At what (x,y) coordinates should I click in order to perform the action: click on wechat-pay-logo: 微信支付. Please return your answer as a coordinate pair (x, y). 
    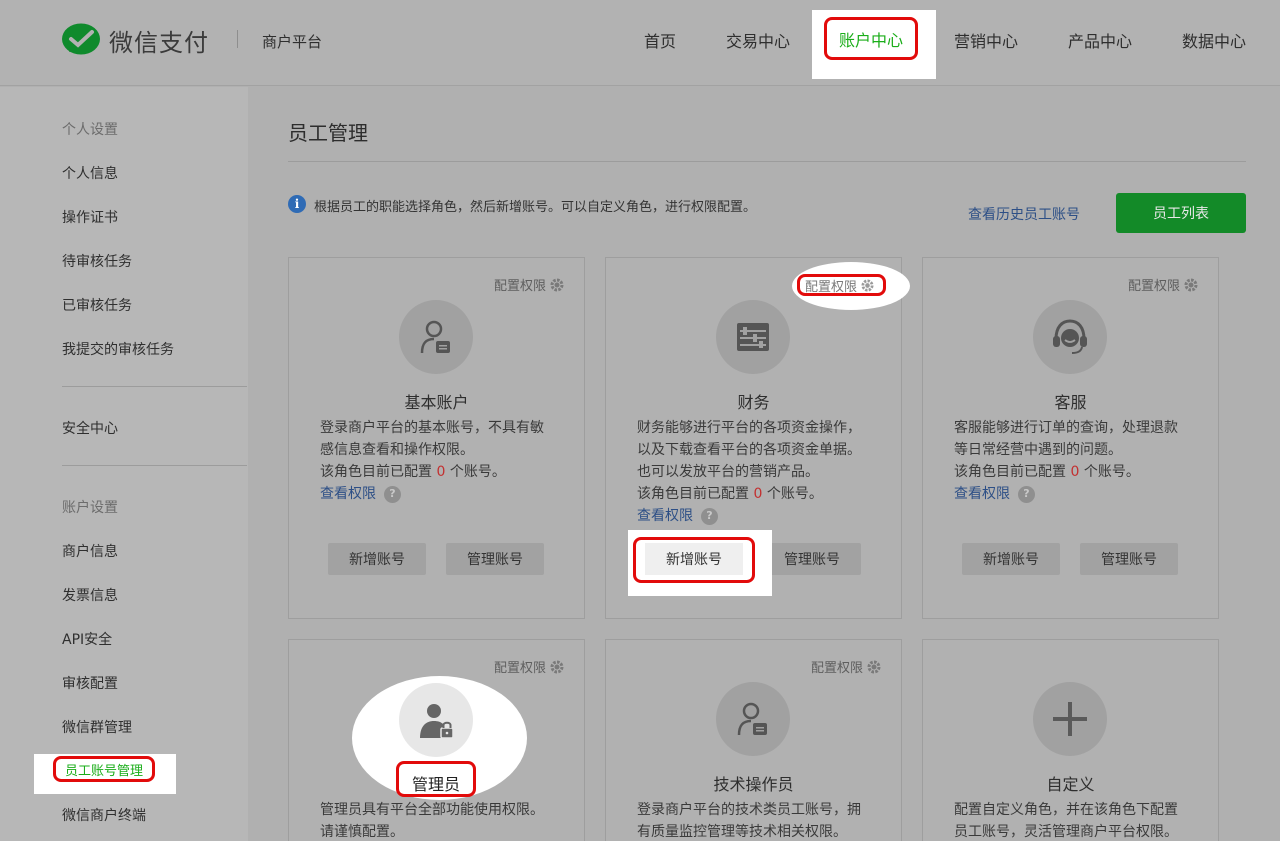
    Looking at the image, I should click on (135, 40).